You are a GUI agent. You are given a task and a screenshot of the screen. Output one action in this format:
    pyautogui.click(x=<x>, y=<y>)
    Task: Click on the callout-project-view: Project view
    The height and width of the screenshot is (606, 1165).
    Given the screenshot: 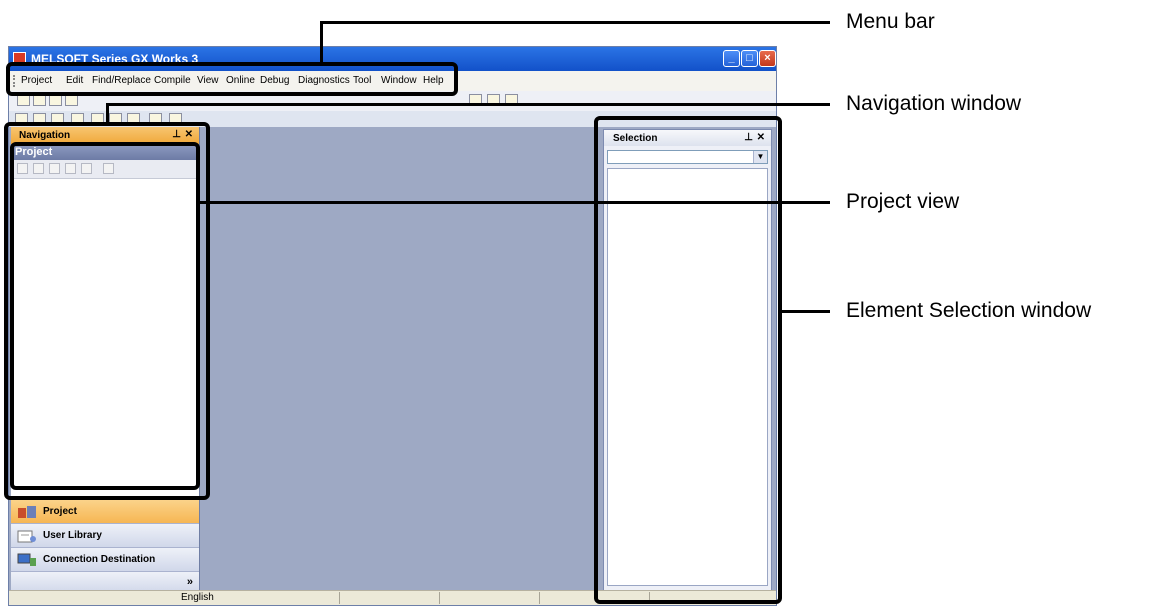 What is the action you would take?
    pyautogui.click(x=903, y=201)
    